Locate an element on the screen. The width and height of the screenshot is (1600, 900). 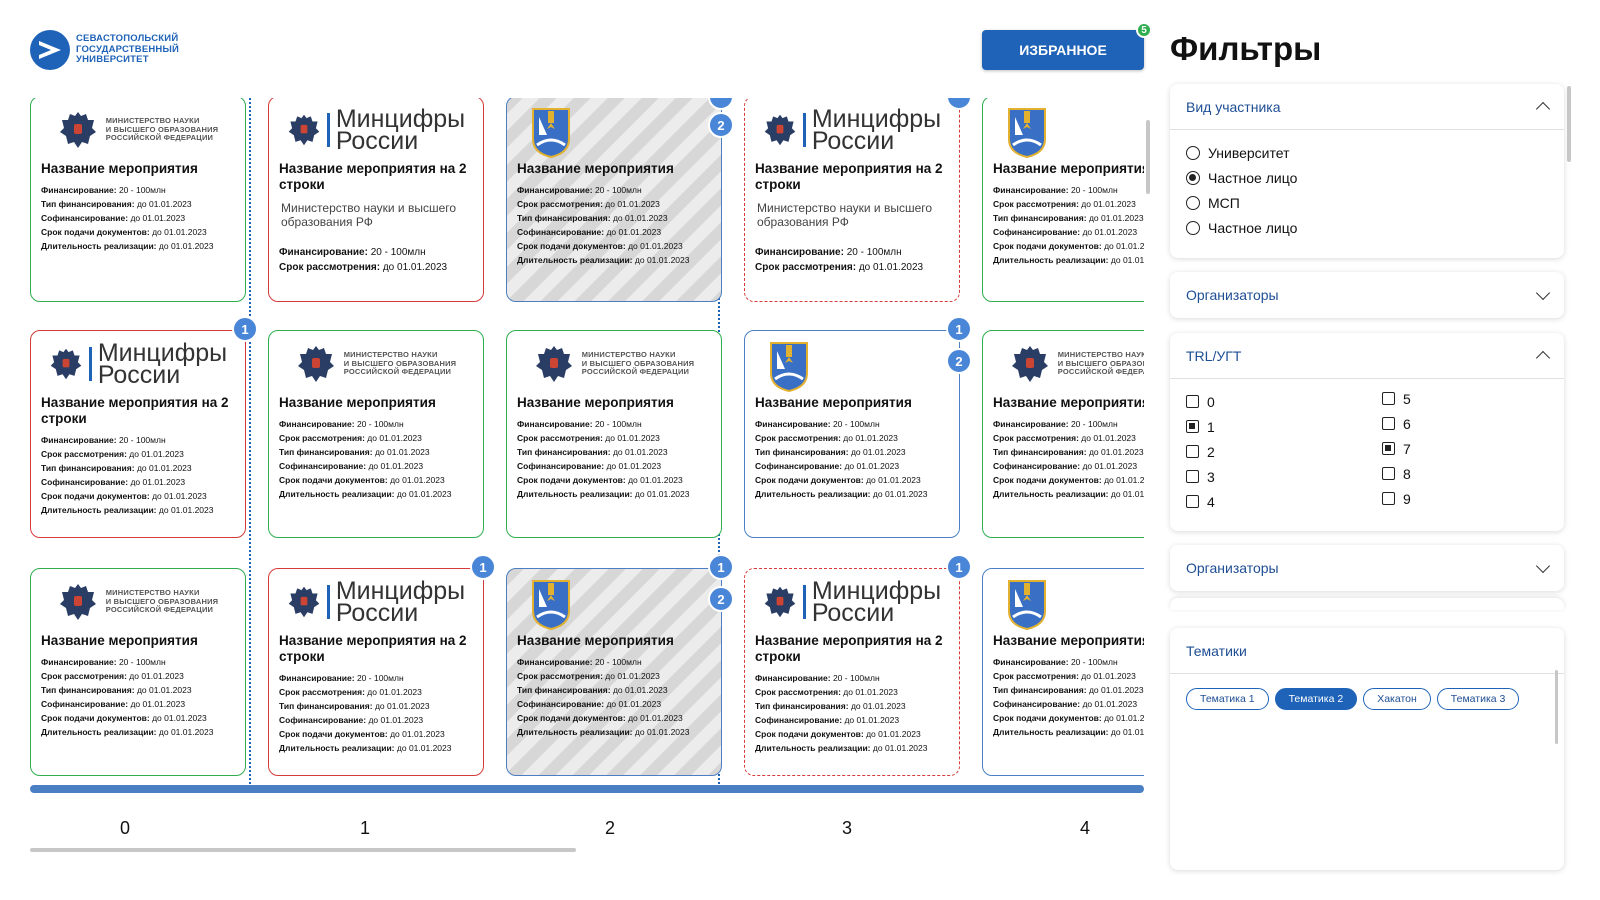
organizers-filter-panel: Организаторы is located at coordinates (1367, 295).